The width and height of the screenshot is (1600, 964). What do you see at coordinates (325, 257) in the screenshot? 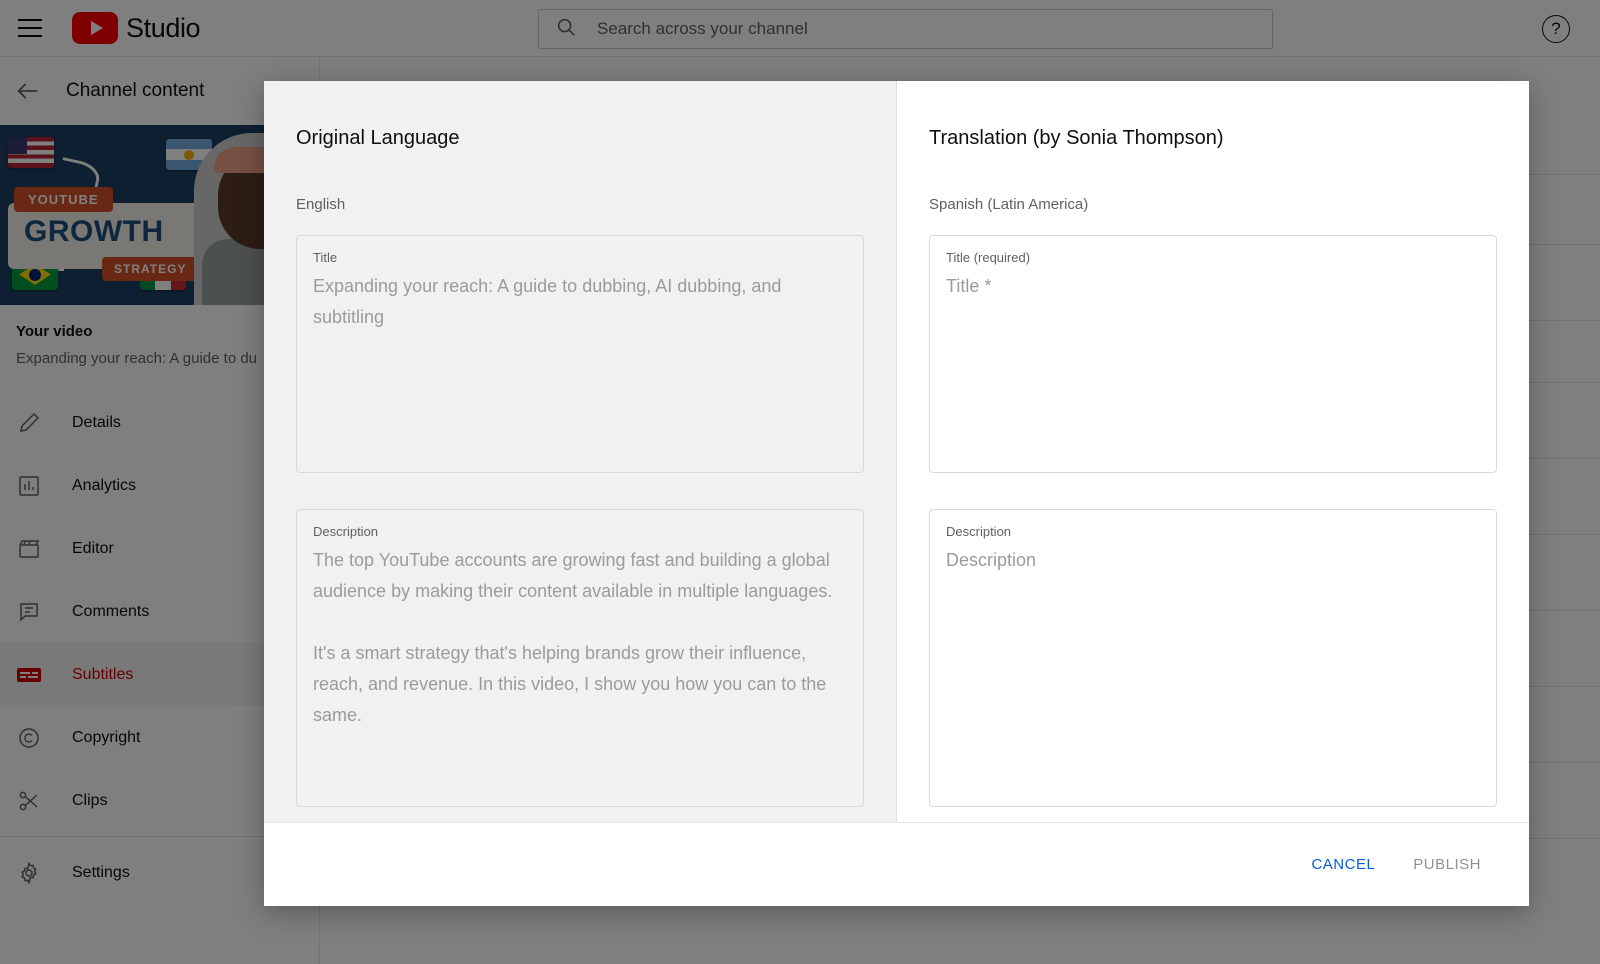
I see `field-label: Title` at bounding box center [325, 257].